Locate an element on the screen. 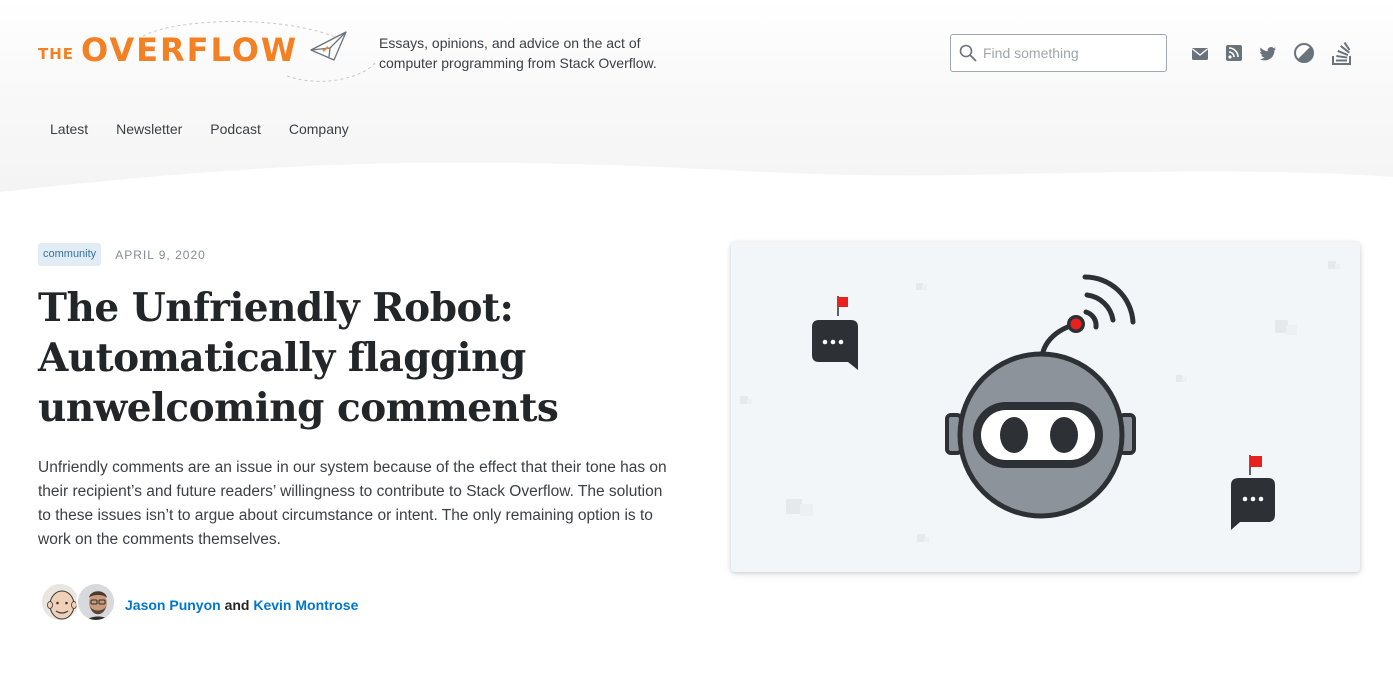 The image size is (1393, 675). stackoverflow-icon is located at coordinates (1341, 53).